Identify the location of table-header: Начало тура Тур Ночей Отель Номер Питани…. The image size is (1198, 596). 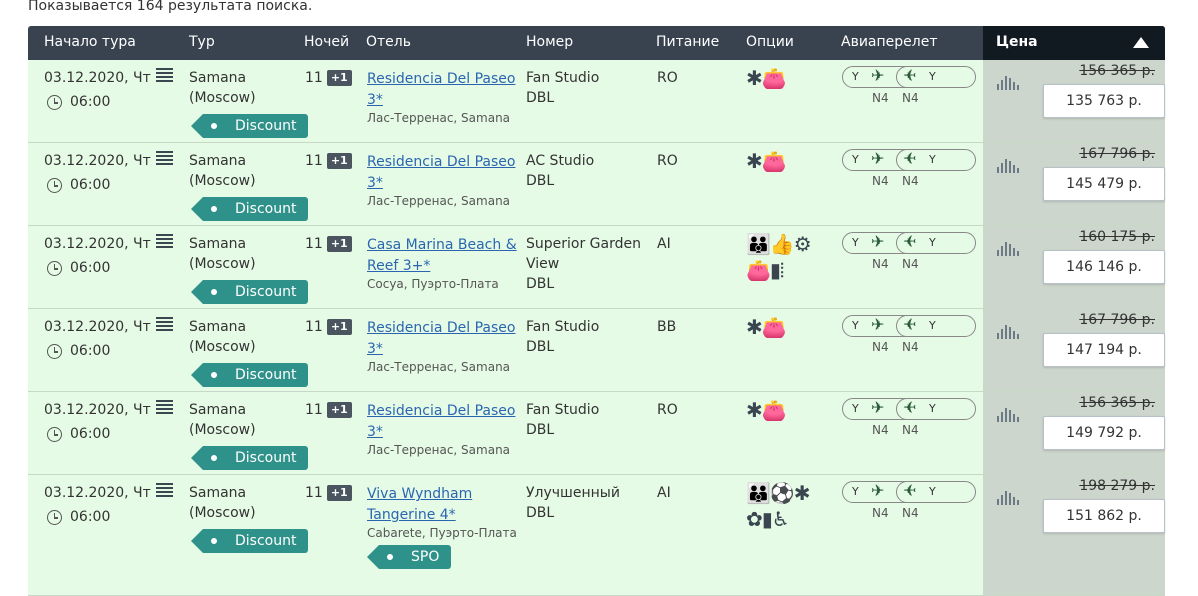
(596, 43).